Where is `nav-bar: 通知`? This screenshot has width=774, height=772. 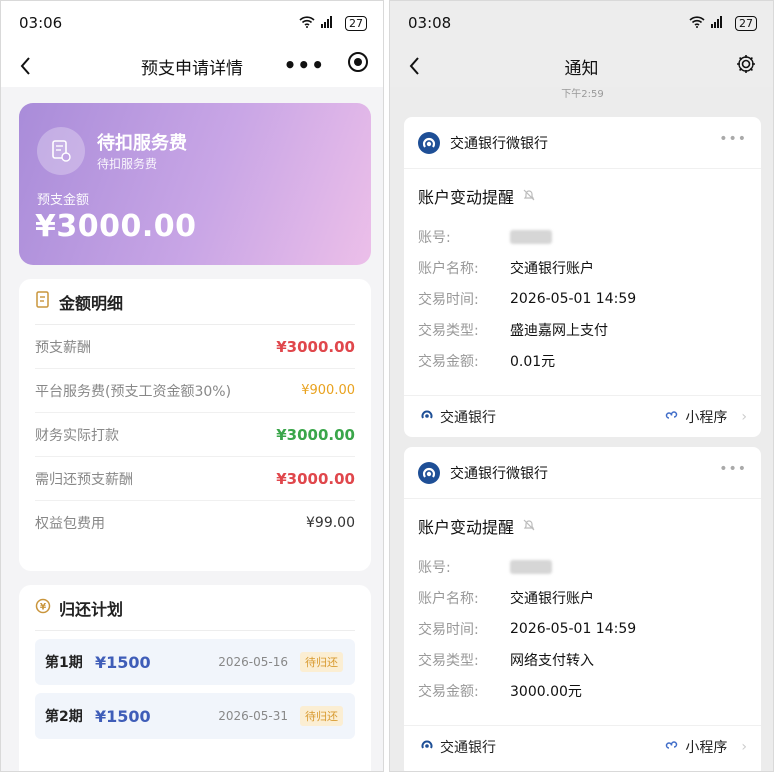
nav-bar: 通知 is located at coordinates (581, 66).